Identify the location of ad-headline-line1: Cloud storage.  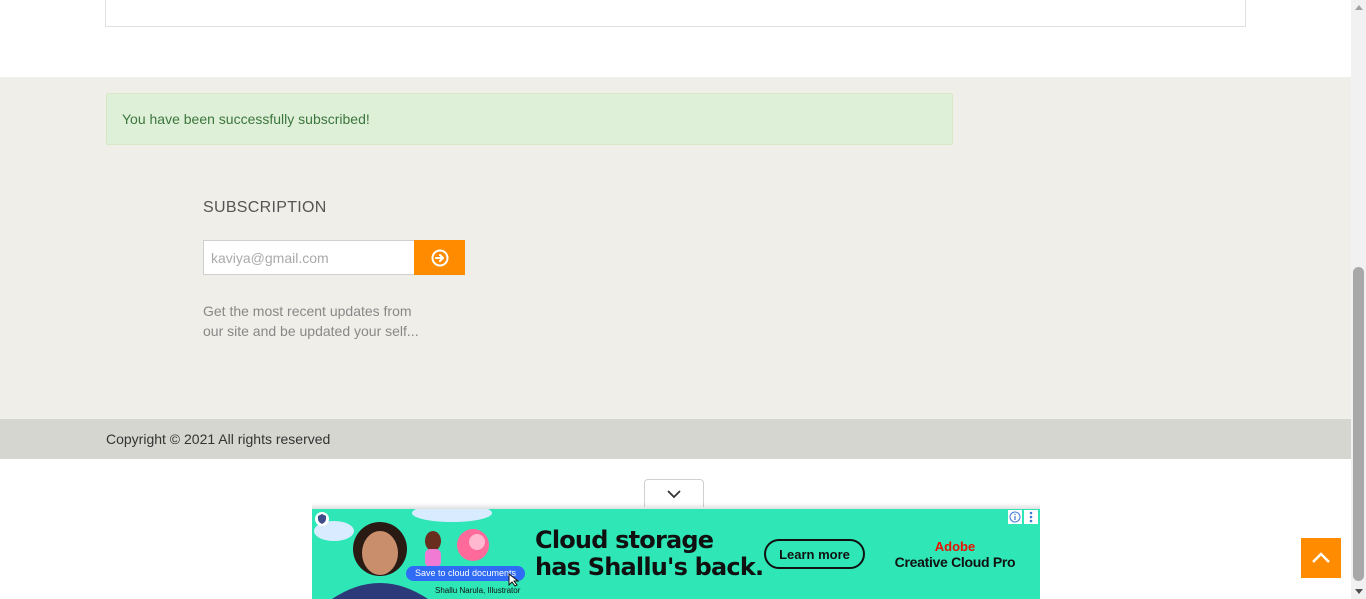
(624, 540).